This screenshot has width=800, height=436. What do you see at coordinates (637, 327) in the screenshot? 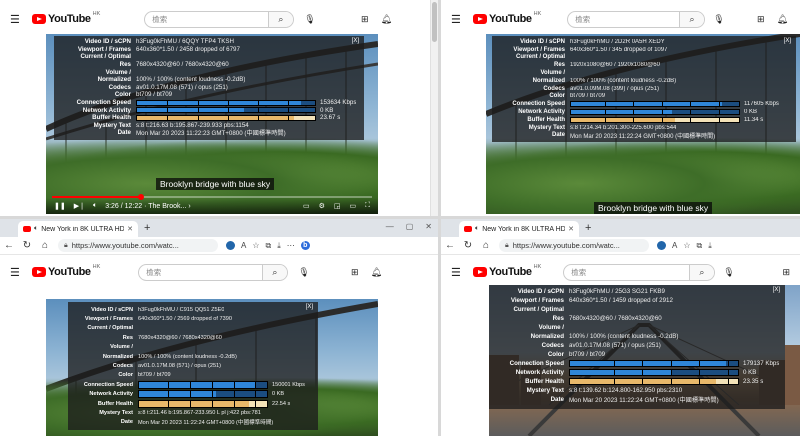
I see `stats-row: Volume /` at bounding box center [637, 327].